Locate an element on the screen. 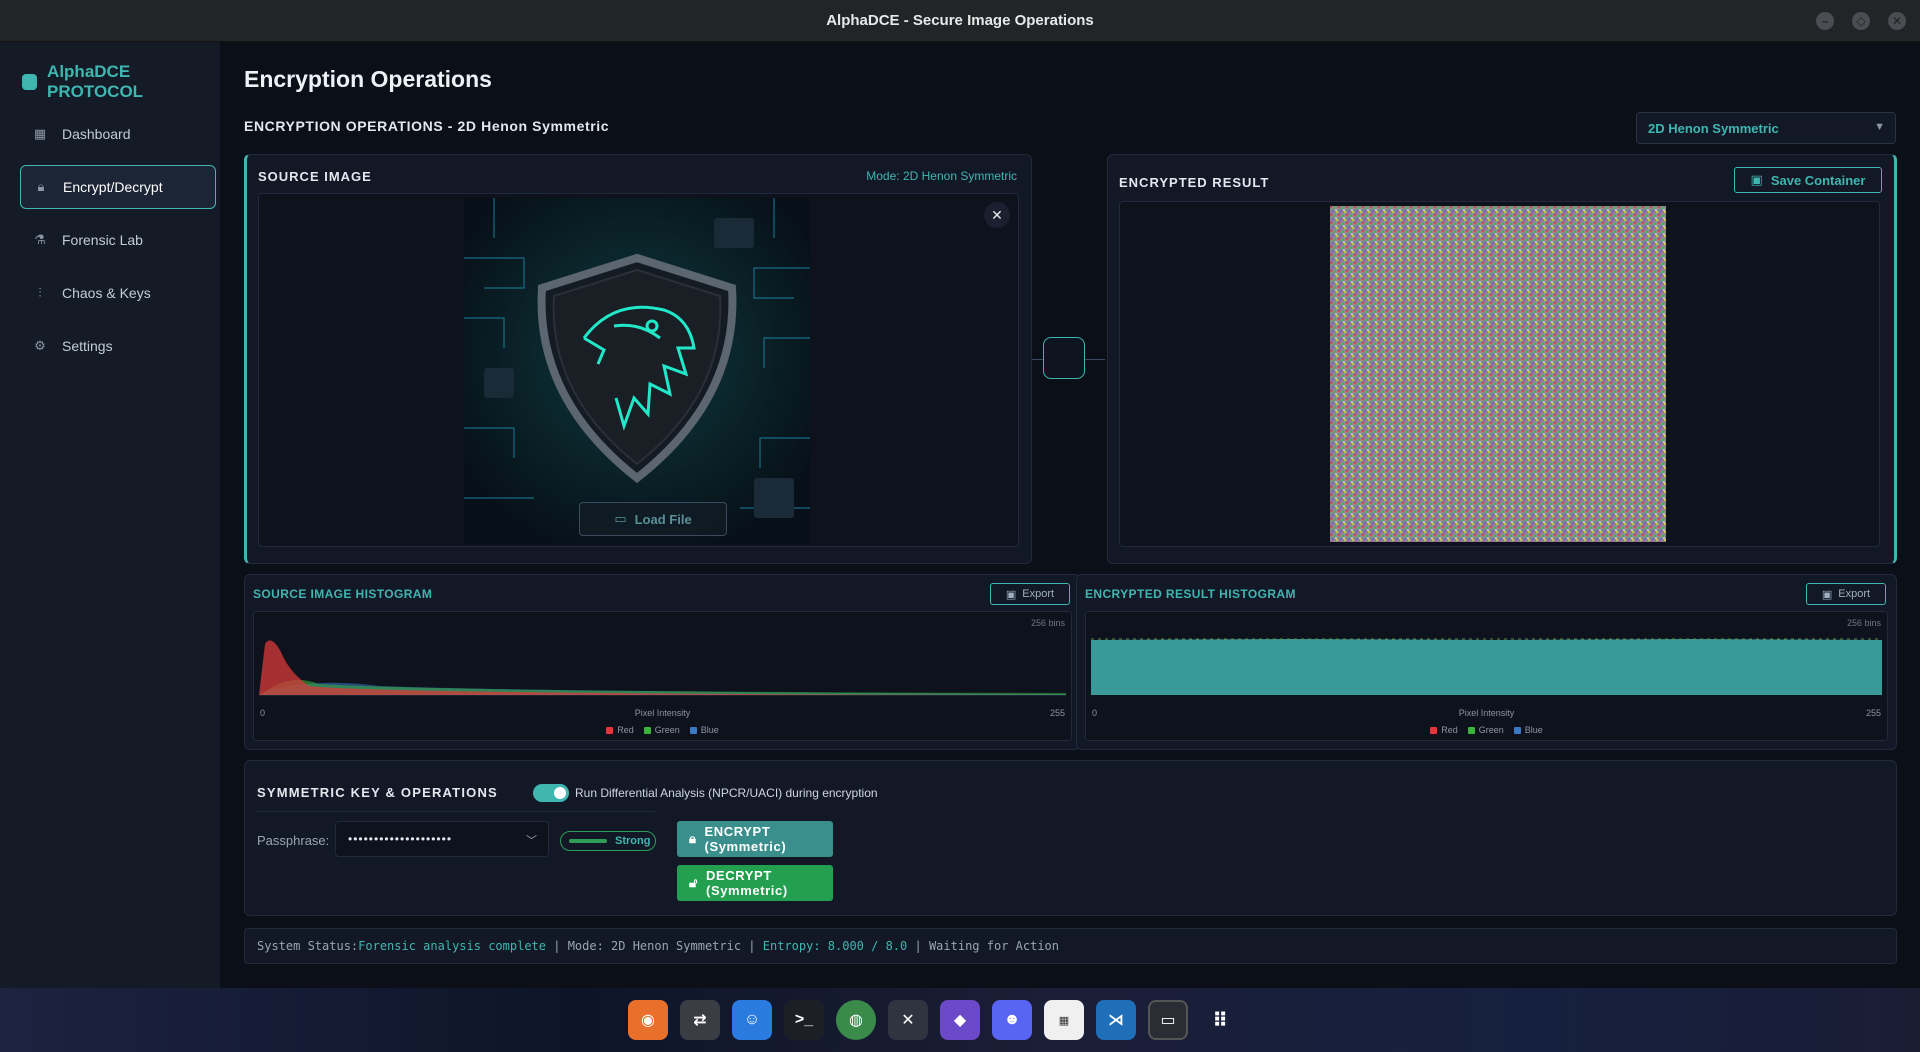  vscode-icon: ⋊ is located at coordinates (1116, 1020).